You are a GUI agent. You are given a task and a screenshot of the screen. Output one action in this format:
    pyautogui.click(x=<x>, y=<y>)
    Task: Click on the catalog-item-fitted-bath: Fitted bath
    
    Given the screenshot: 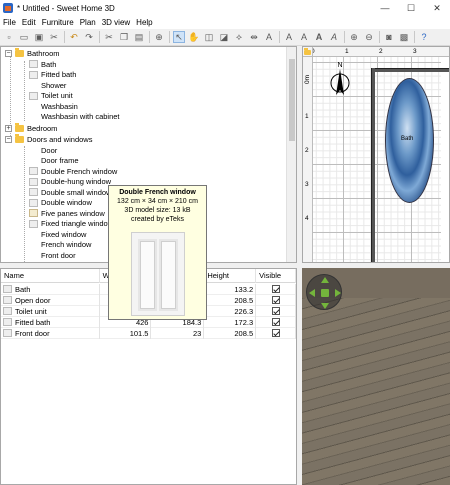 What is the action you would take?
    pyautogui.click(x=52, y=75)
    